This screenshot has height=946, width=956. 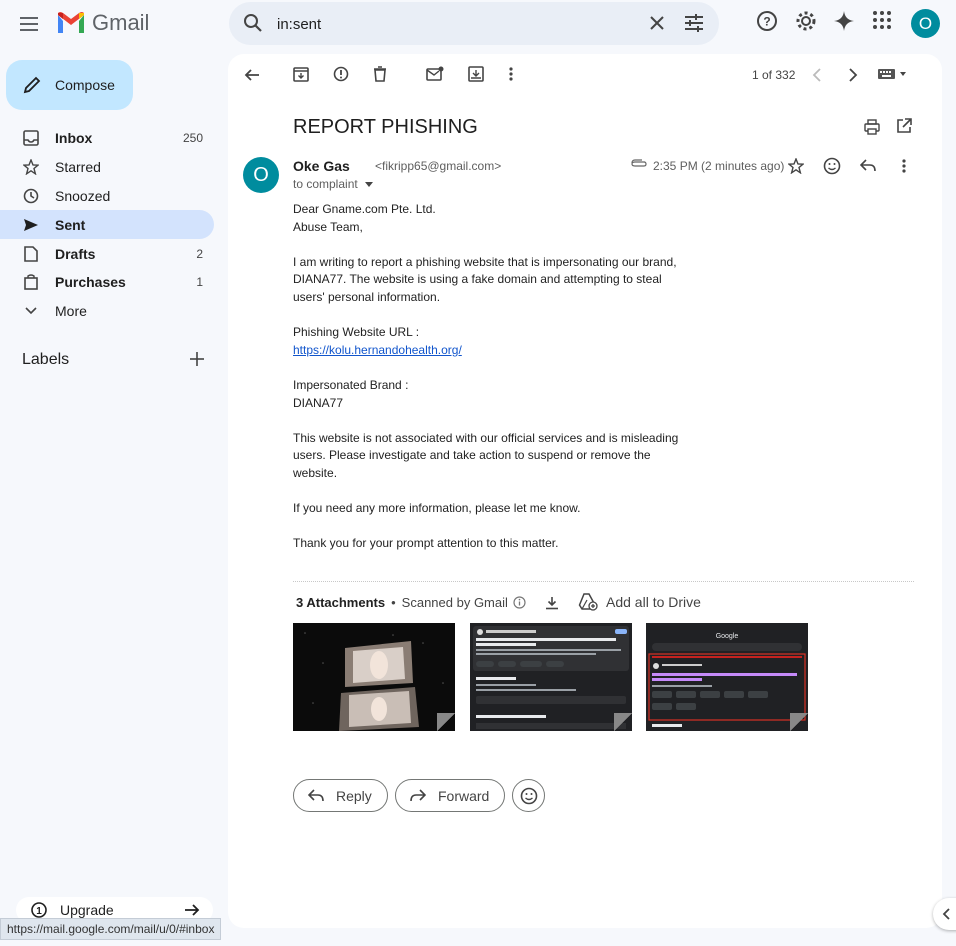 What do you see at coordinates (853, 75) in the screenshot?
I see `chevron-right-icon` at bounding box center [853, 75].